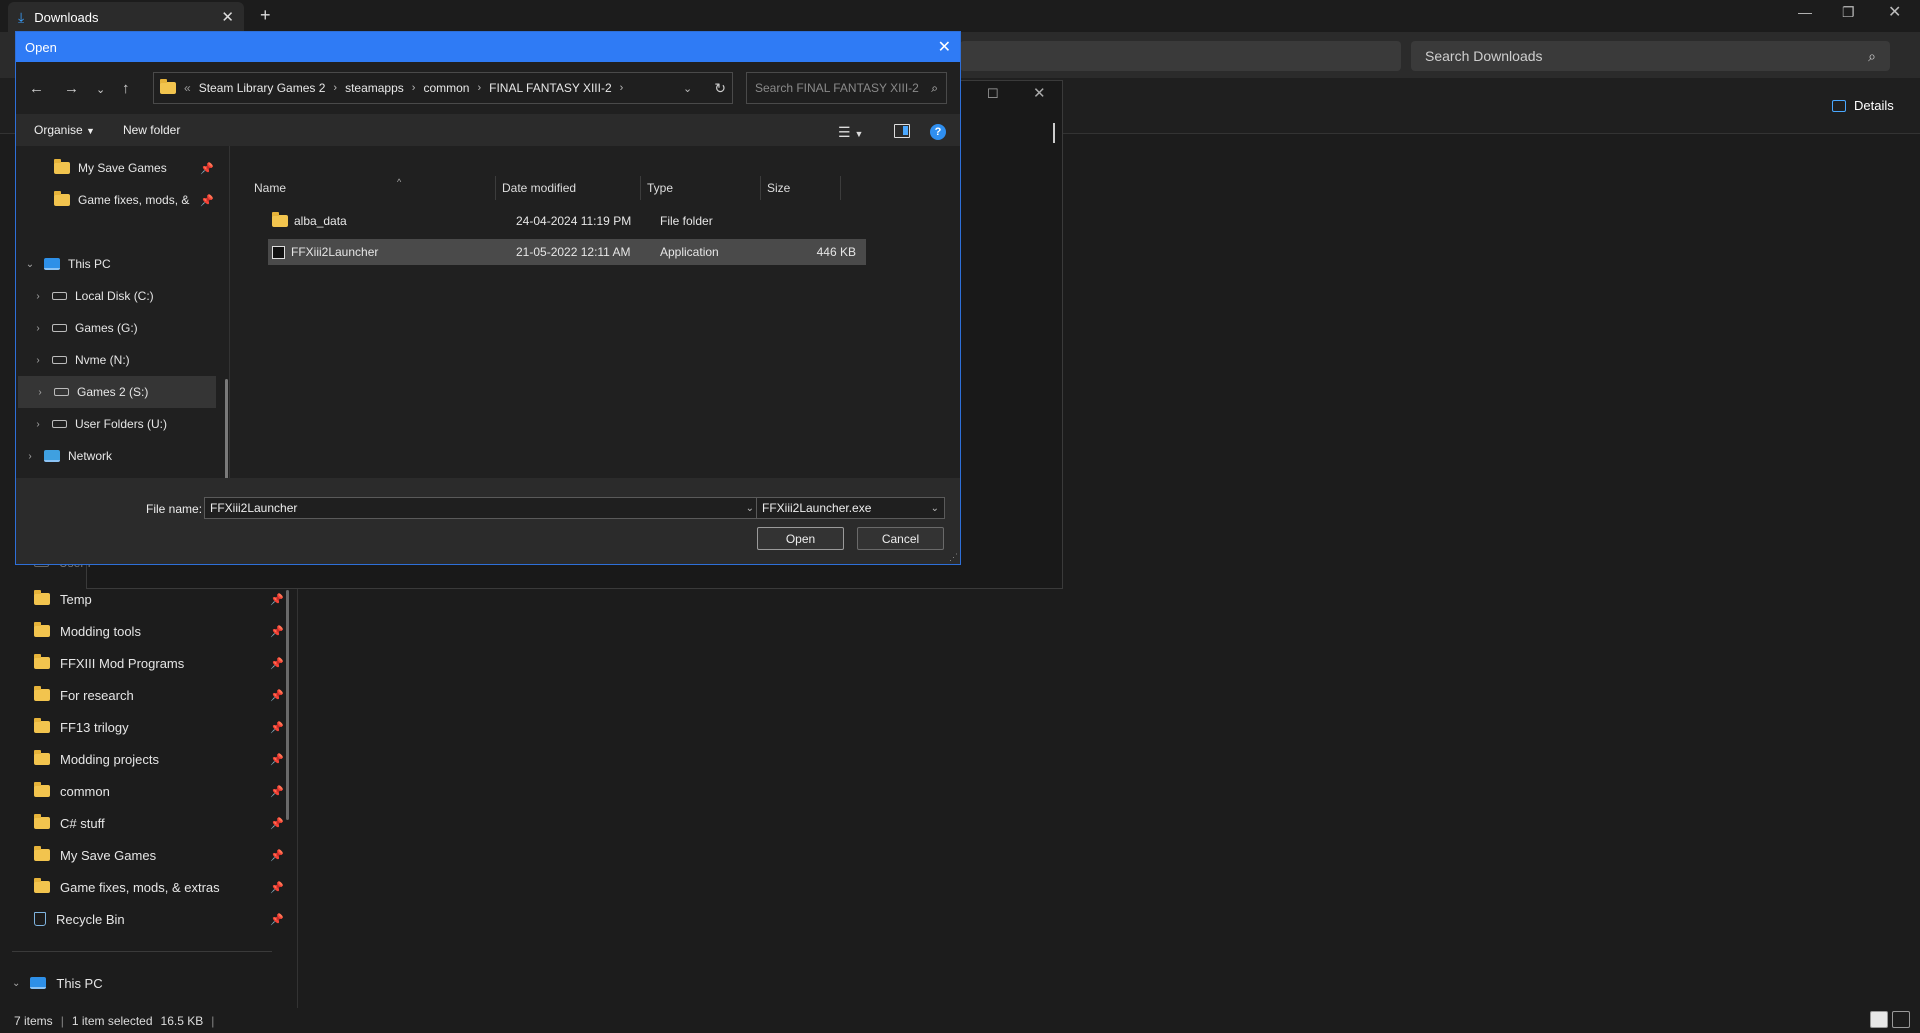  What do you see at coordinates (701, 188) in the screenshot?
I see `column-header-type: Type` at bounding box center [701, 188].